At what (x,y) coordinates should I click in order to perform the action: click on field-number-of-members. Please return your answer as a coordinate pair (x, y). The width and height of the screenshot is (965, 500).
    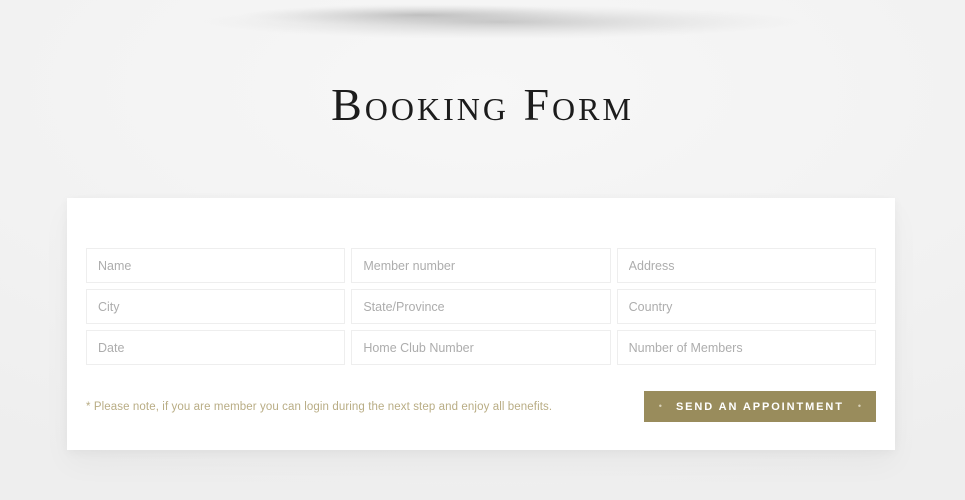
    Looking at the image, I should click on (746, 347).